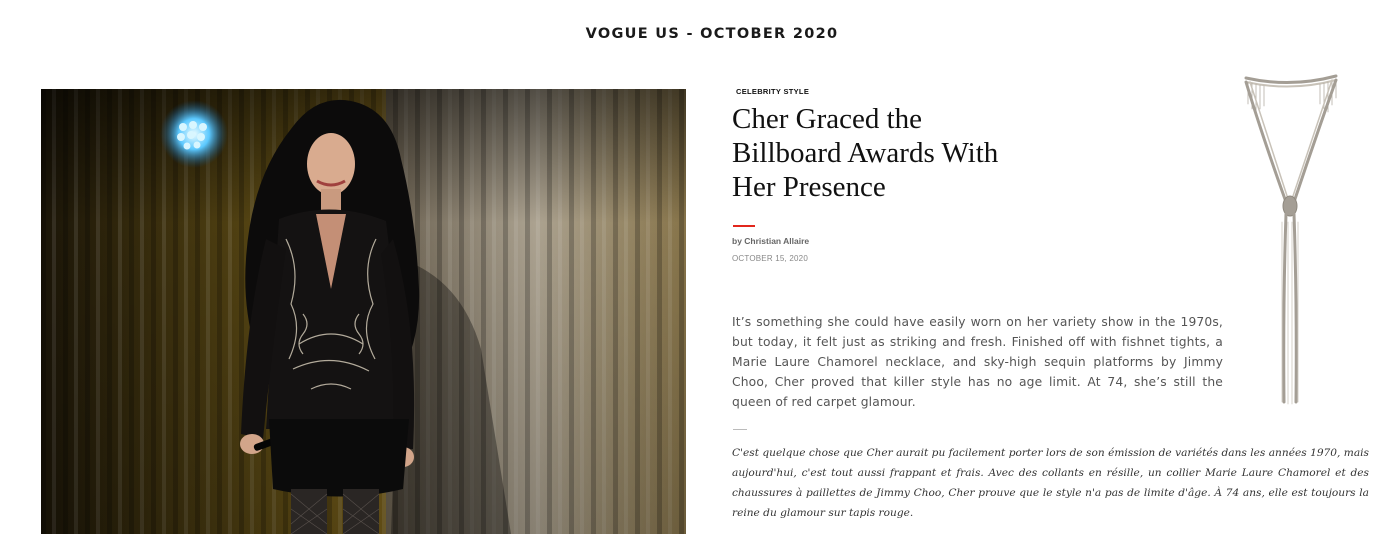 The width and height of the screenshot is (1400, 558). What do you see at coordinates (809, 187) in the screenshot?
I see `headline-line-3: Her Presence` at bounding box center [809, 187].